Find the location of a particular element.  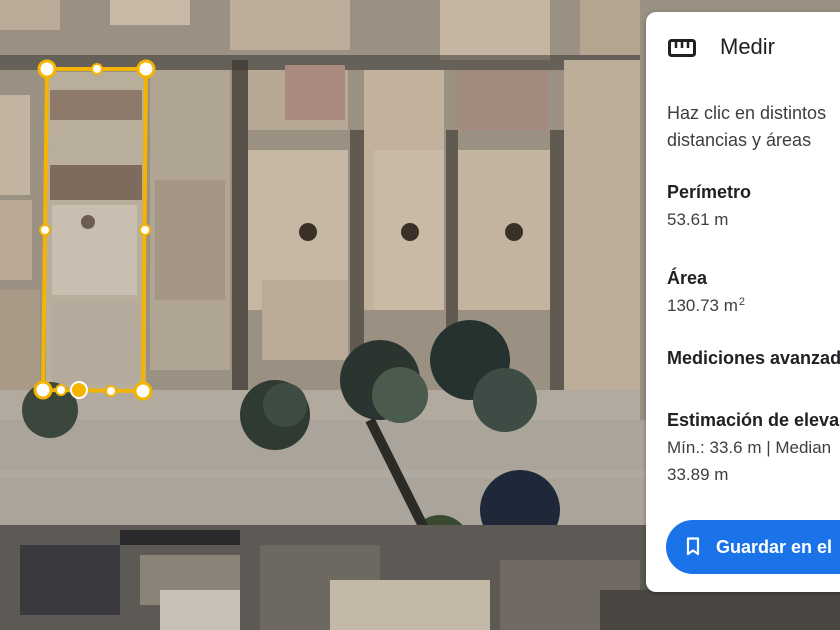

panel-title: Medir is located at coordinates (748, 46).